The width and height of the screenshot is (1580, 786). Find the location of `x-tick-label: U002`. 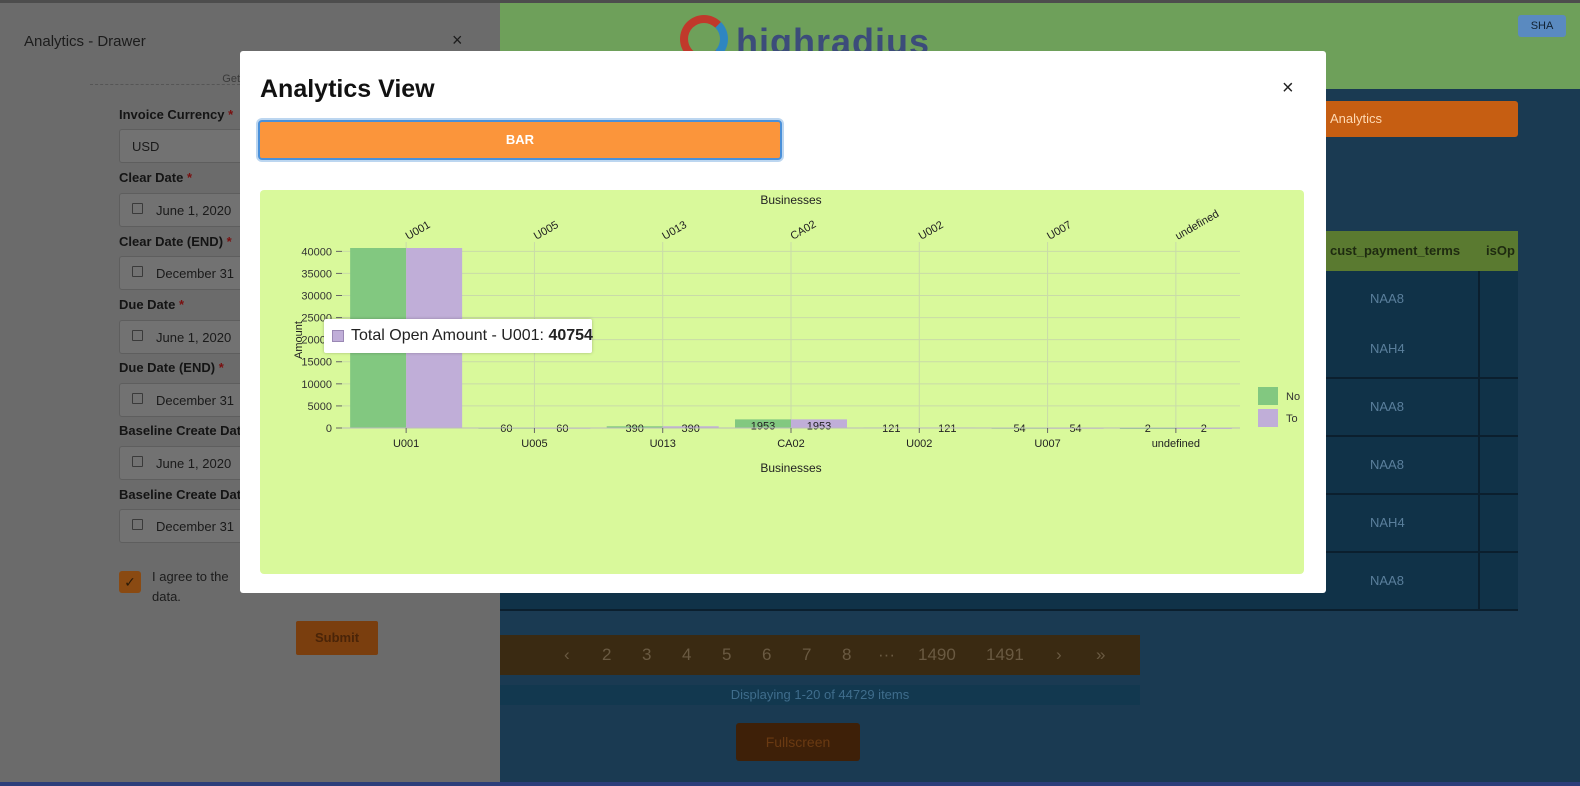

x-tick-label: U002 is located at coordinates (919, 444).